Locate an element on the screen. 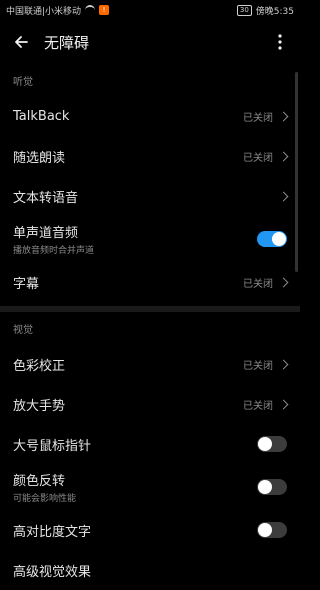 Image resolution: width=320 pixels, height=590 pixels. magnification-row: 放大手势 已关闭 is located at coordinates (150, 404).